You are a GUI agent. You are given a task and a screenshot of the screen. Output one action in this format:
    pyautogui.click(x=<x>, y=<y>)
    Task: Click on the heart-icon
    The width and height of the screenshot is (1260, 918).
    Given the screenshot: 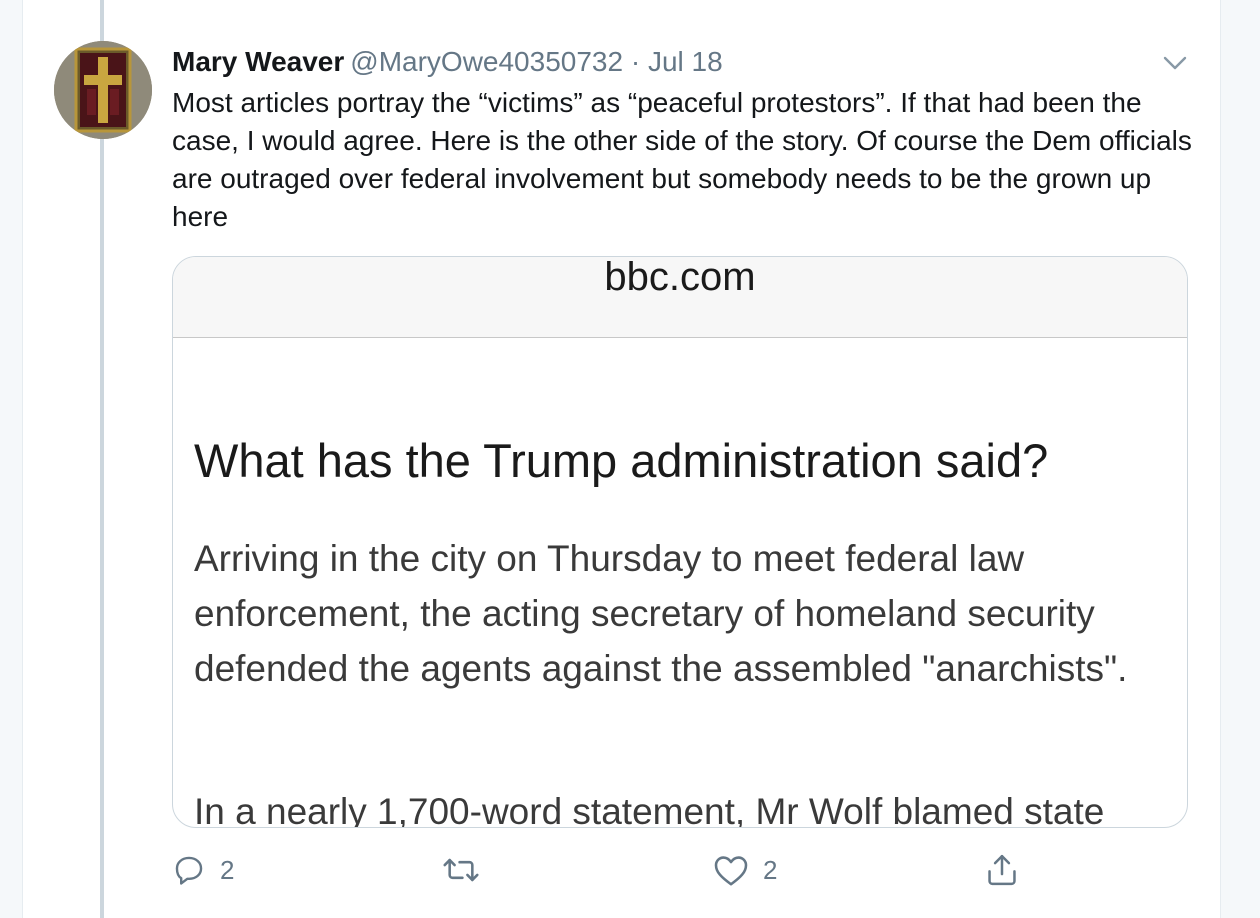 What is the action you would take?
    pyautogui.click(x=731, y=871)
    